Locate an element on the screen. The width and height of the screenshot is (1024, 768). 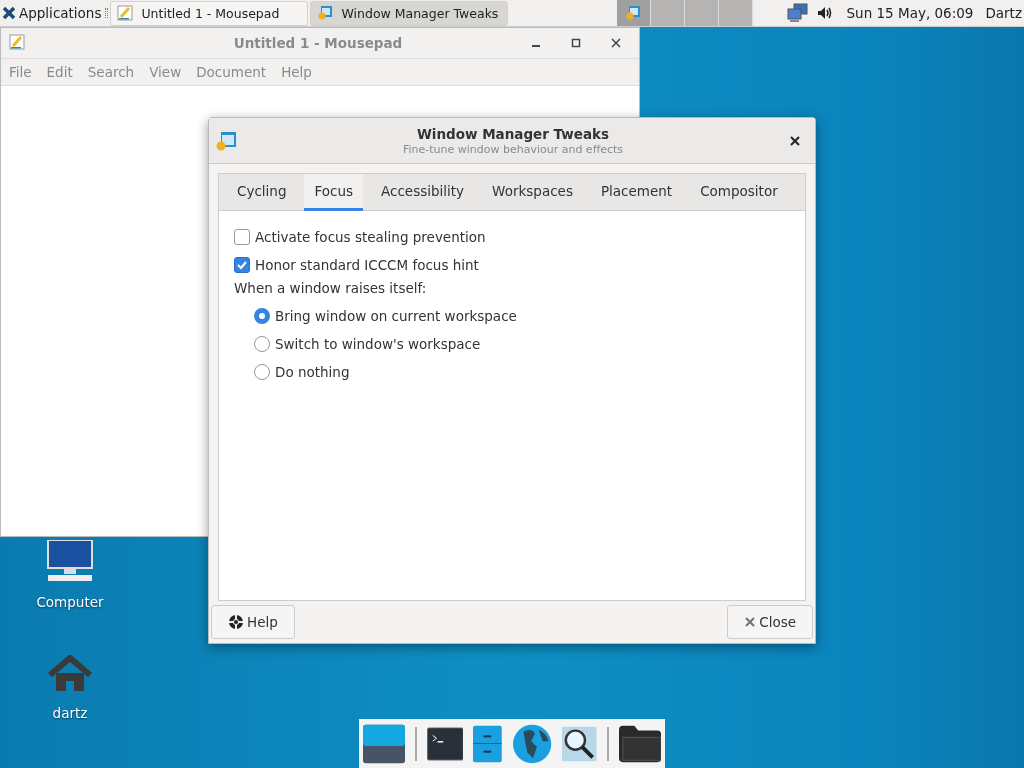
dialog-subtitle: Fine-tune window behaviour and effects is located at coordinates (513, 149).